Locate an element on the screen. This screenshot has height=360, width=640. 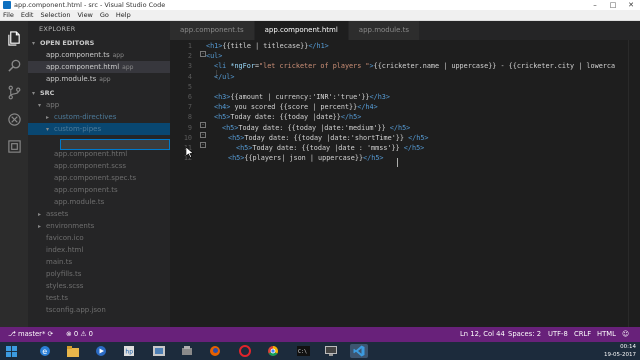
tree-file: app.component.spec.ts is located at coordinates (99, 178).